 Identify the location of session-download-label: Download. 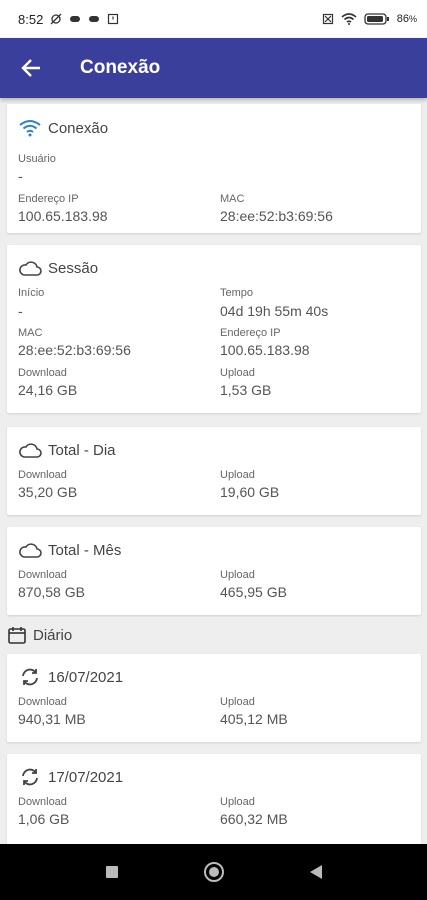
(42, 373).